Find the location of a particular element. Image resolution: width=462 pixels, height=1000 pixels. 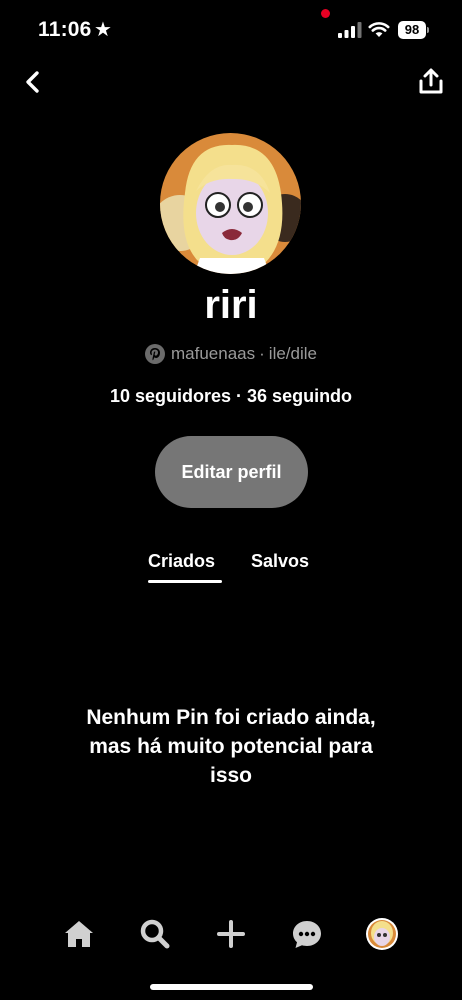

profile-stats: 10 seguidores · 36 seguindo is located at coordinates (231, 396).